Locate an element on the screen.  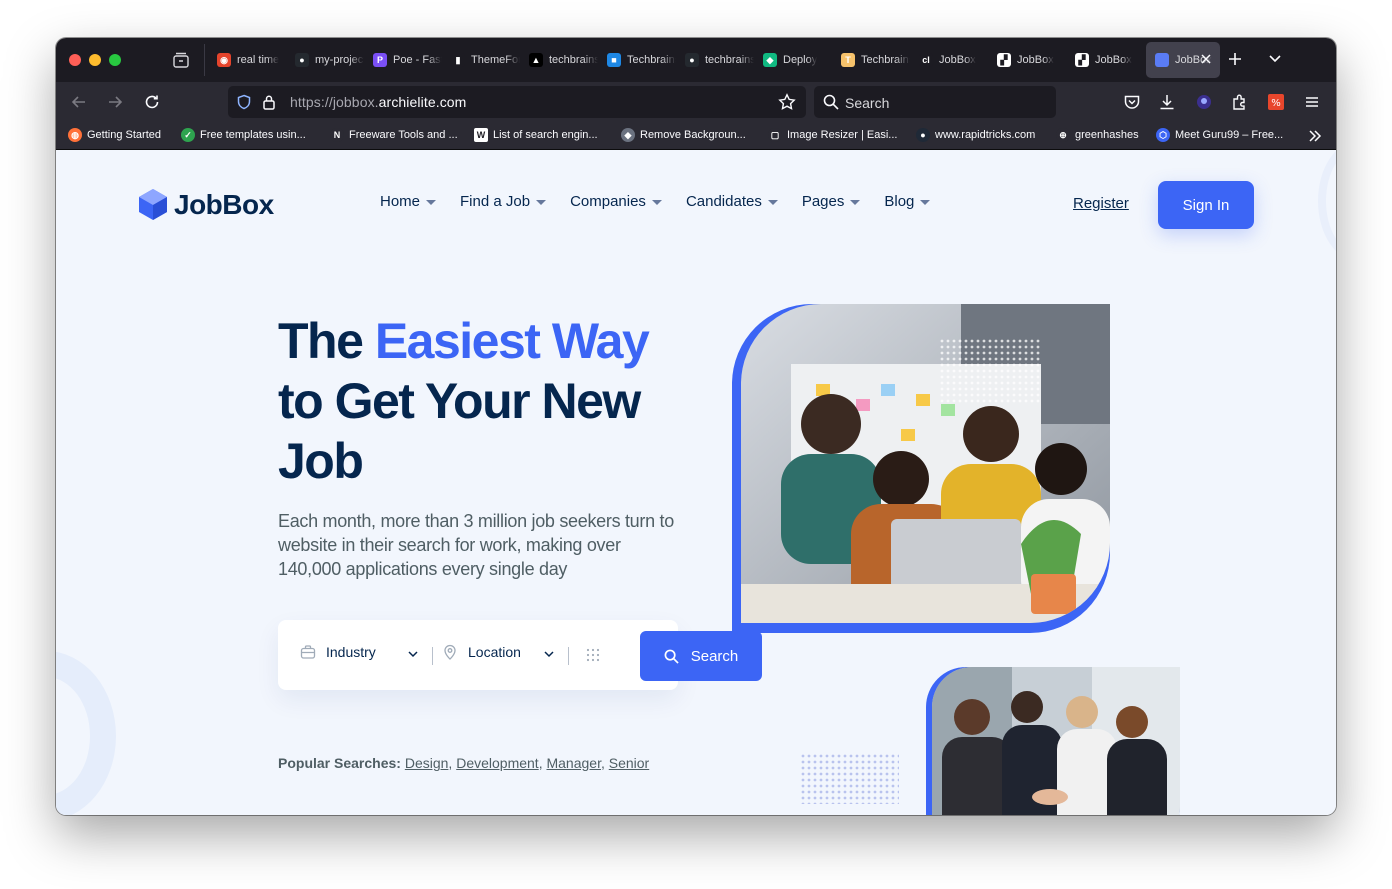
close-tab-icon is located at coordinates (1206, 59).